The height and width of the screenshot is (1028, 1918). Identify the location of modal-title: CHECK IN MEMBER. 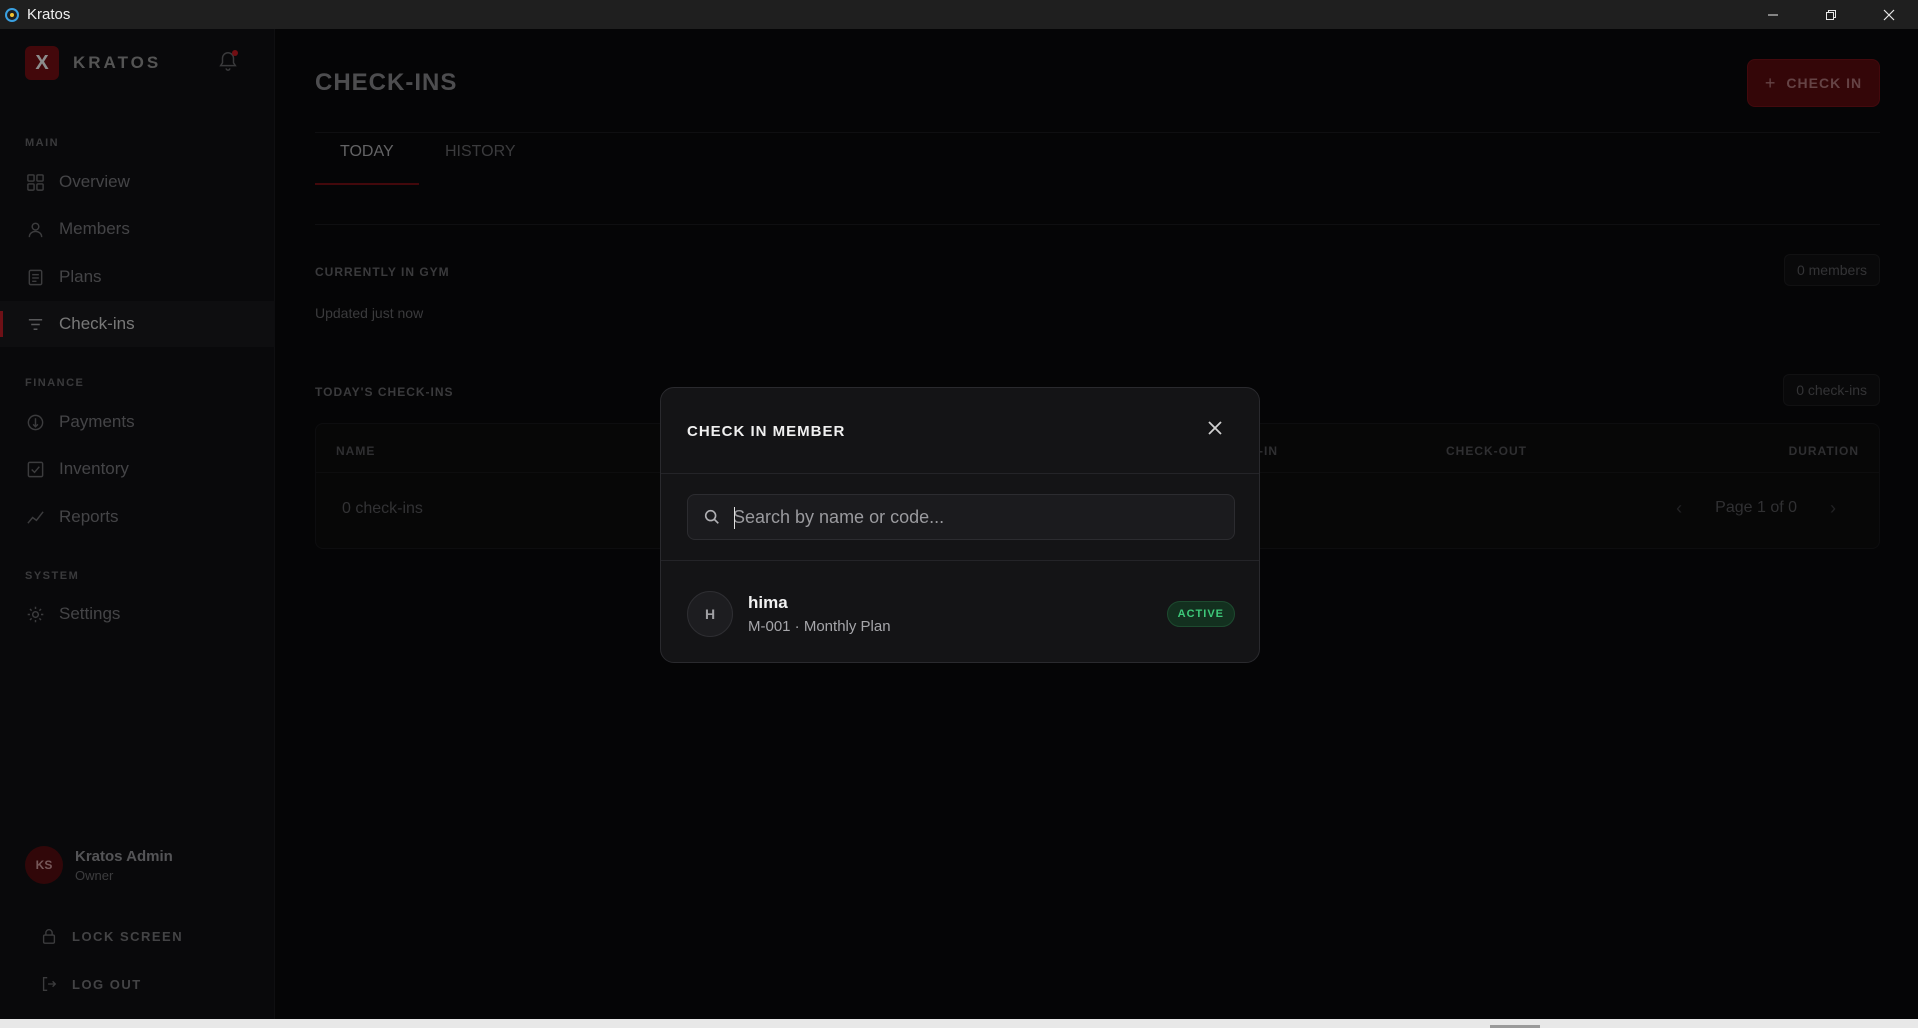
(766, 431).